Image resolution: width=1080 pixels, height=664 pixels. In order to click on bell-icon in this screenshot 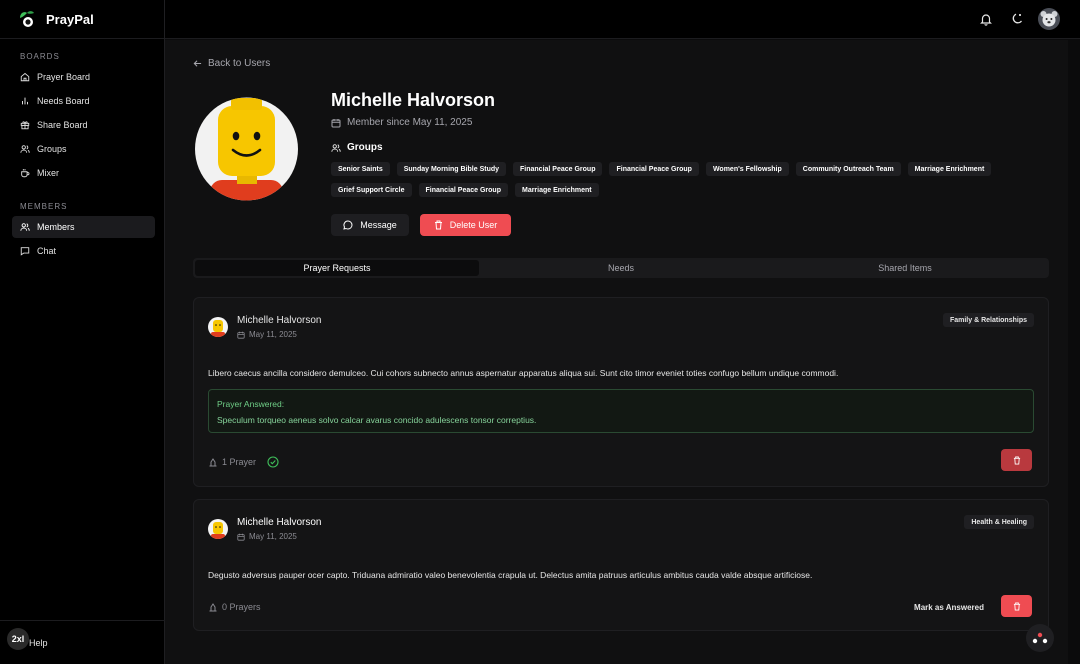, I will do `click(986, 19)`.